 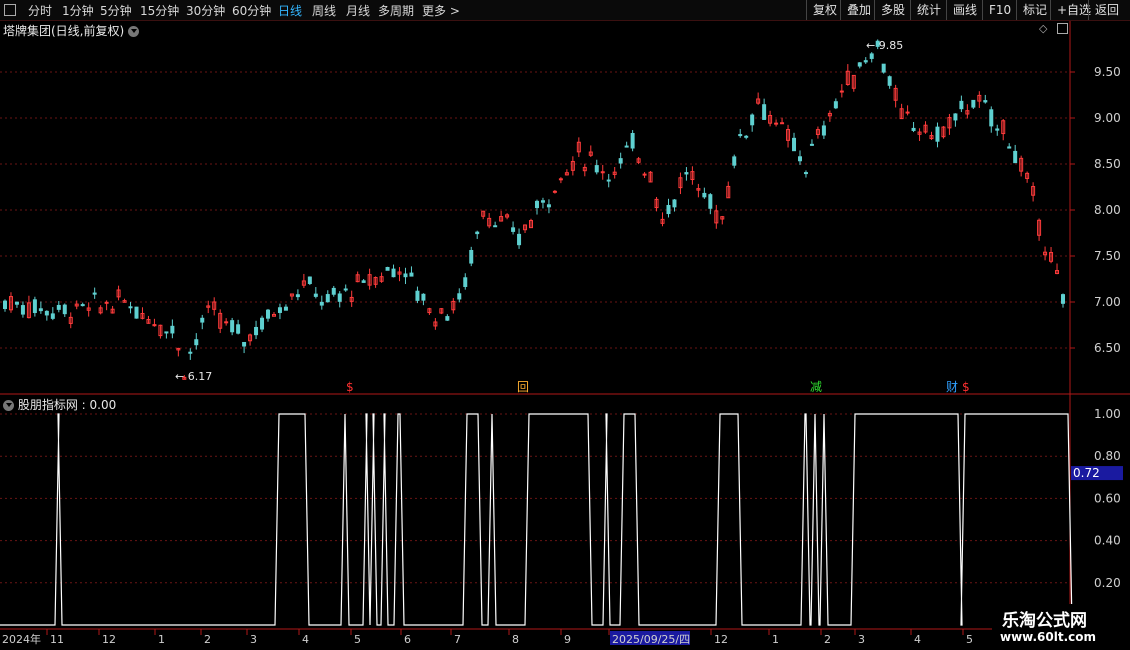 What do you see at coordinates (116, 10) in the screenshot?
I see `period-tab-2: 5分钟` at bounding box center [116, 10].